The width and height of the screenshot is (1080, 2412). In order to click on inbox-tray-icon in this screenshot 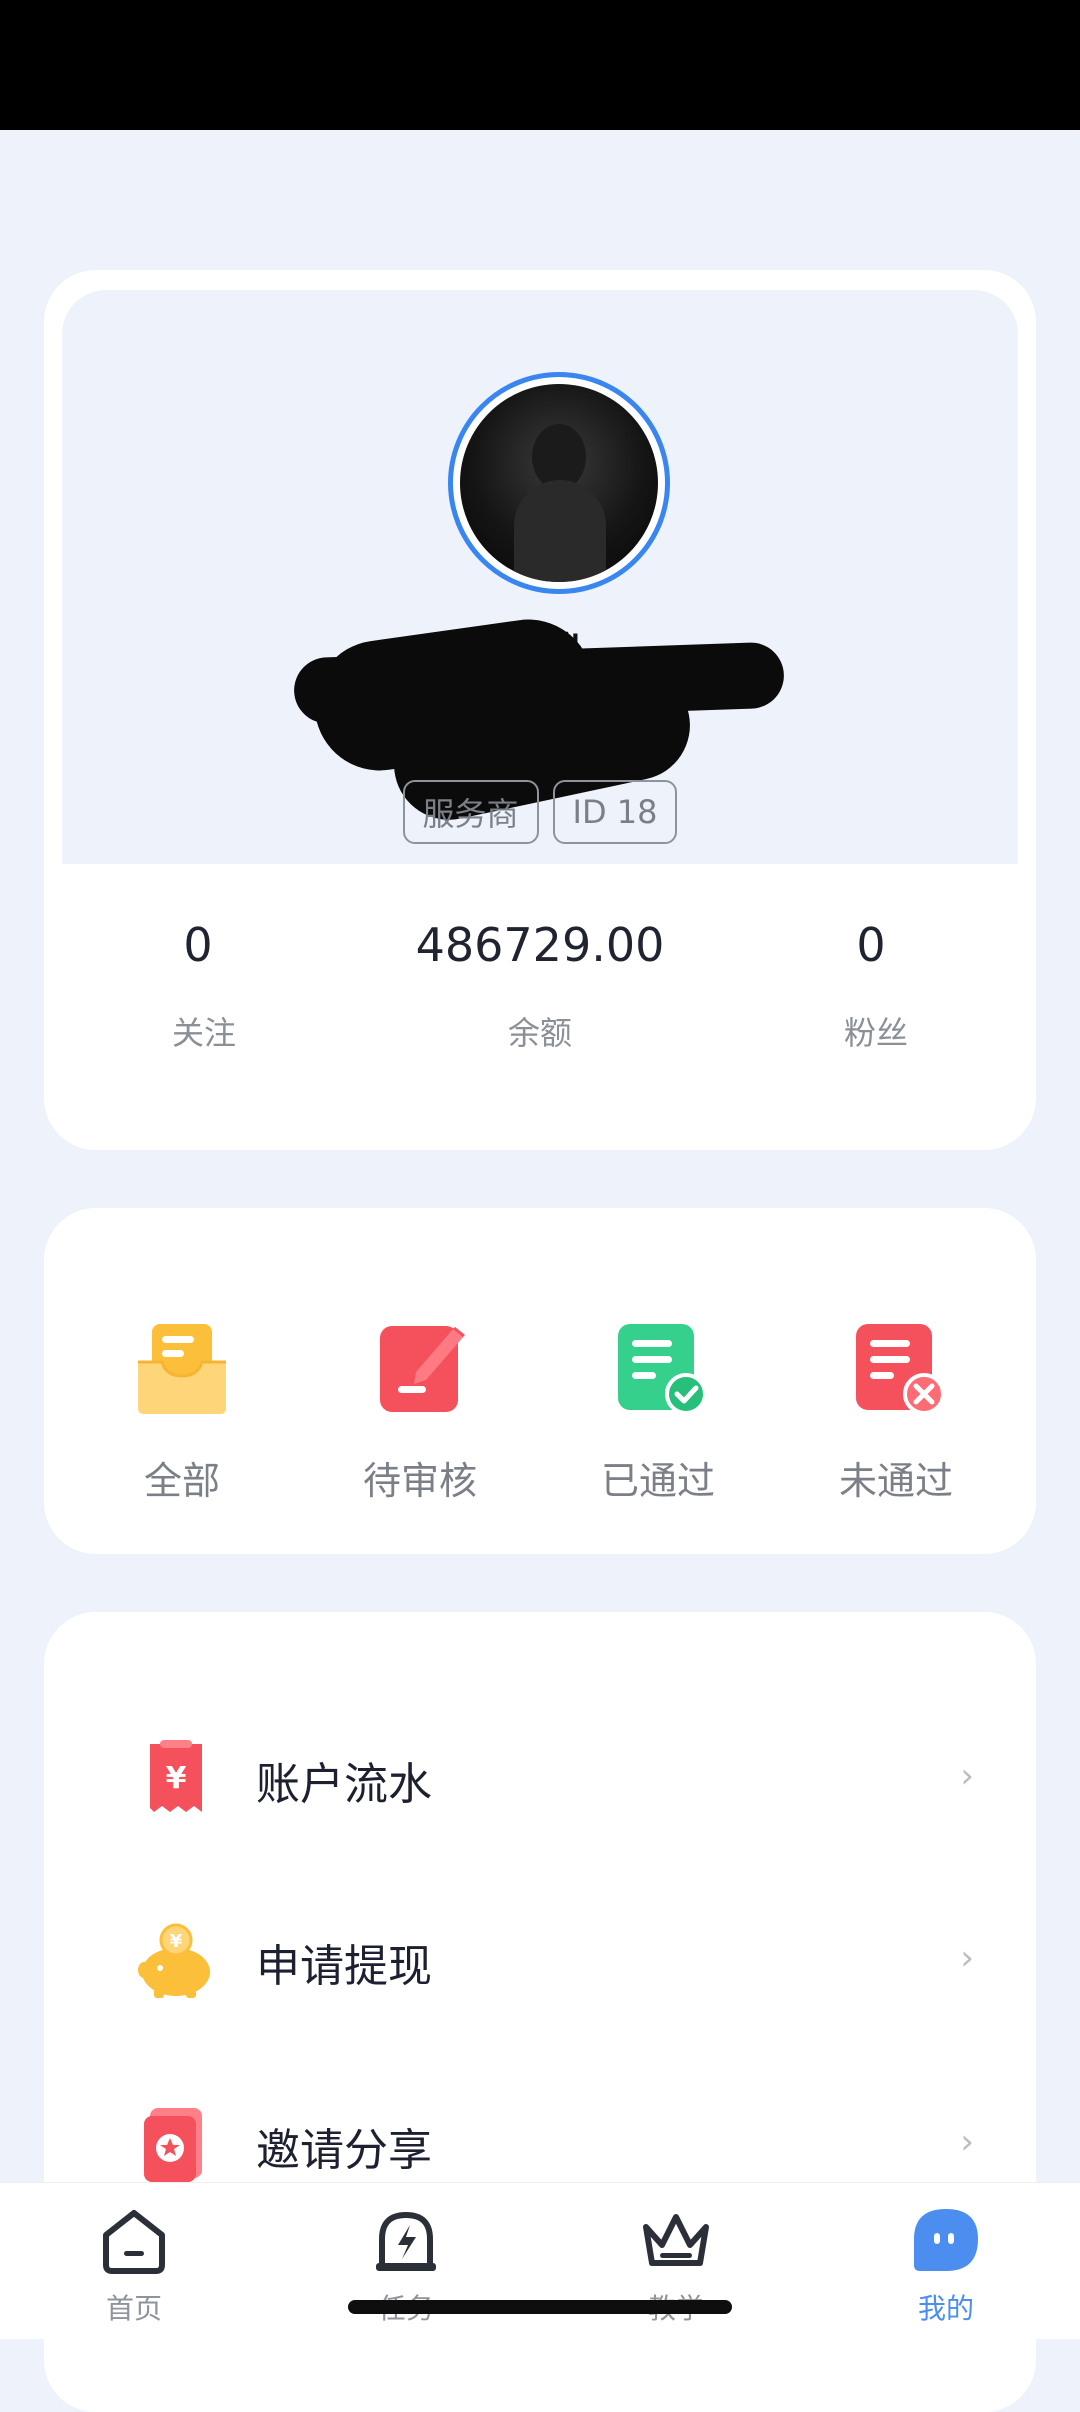, I will do `click(182, 1368)`.